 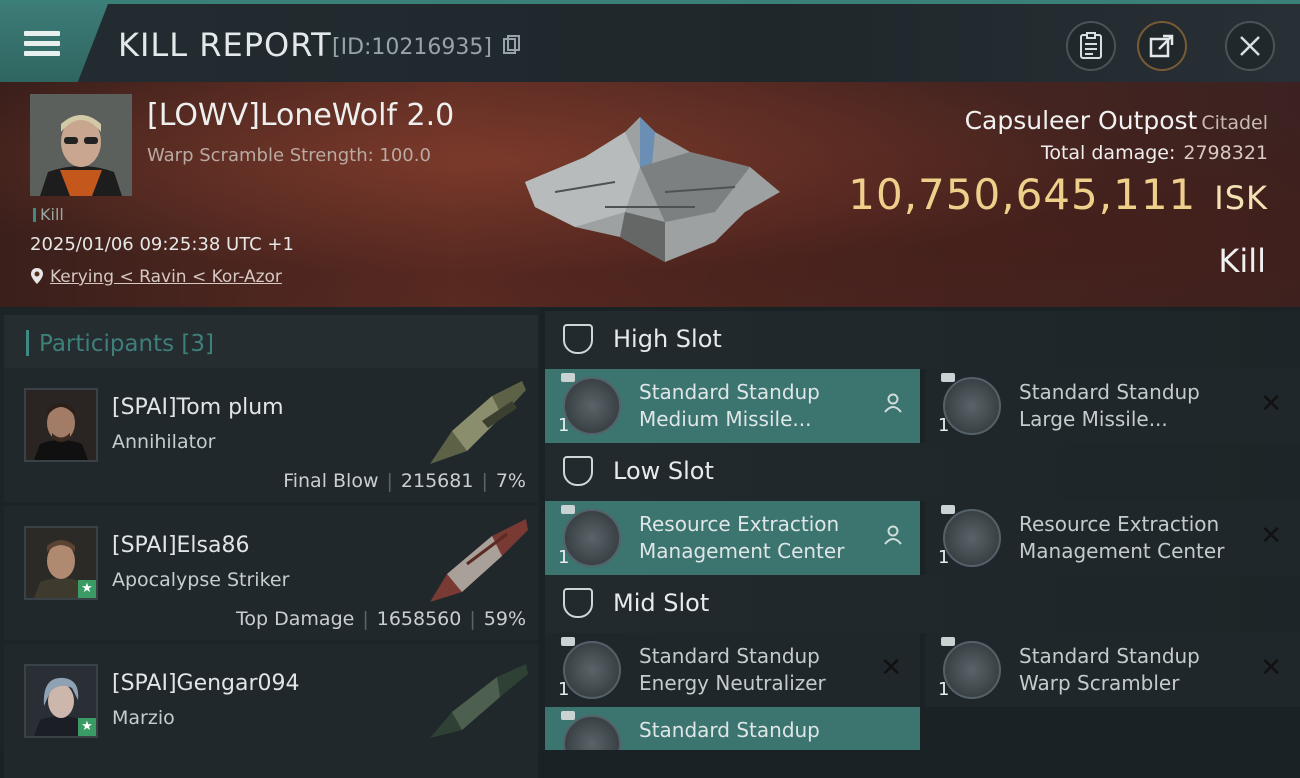 I want to click on kill-location: Kerying < Ravin < Kor-Azor, so click(x=156, y=277).